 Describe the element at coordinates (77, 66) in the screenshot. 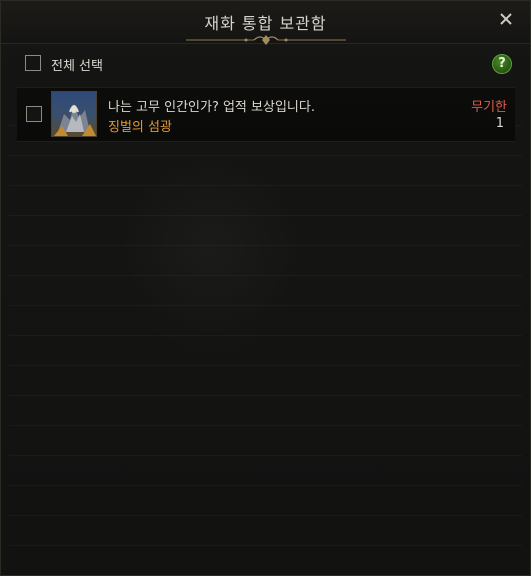

I see `select-all-label: 전체 선택` at that location.